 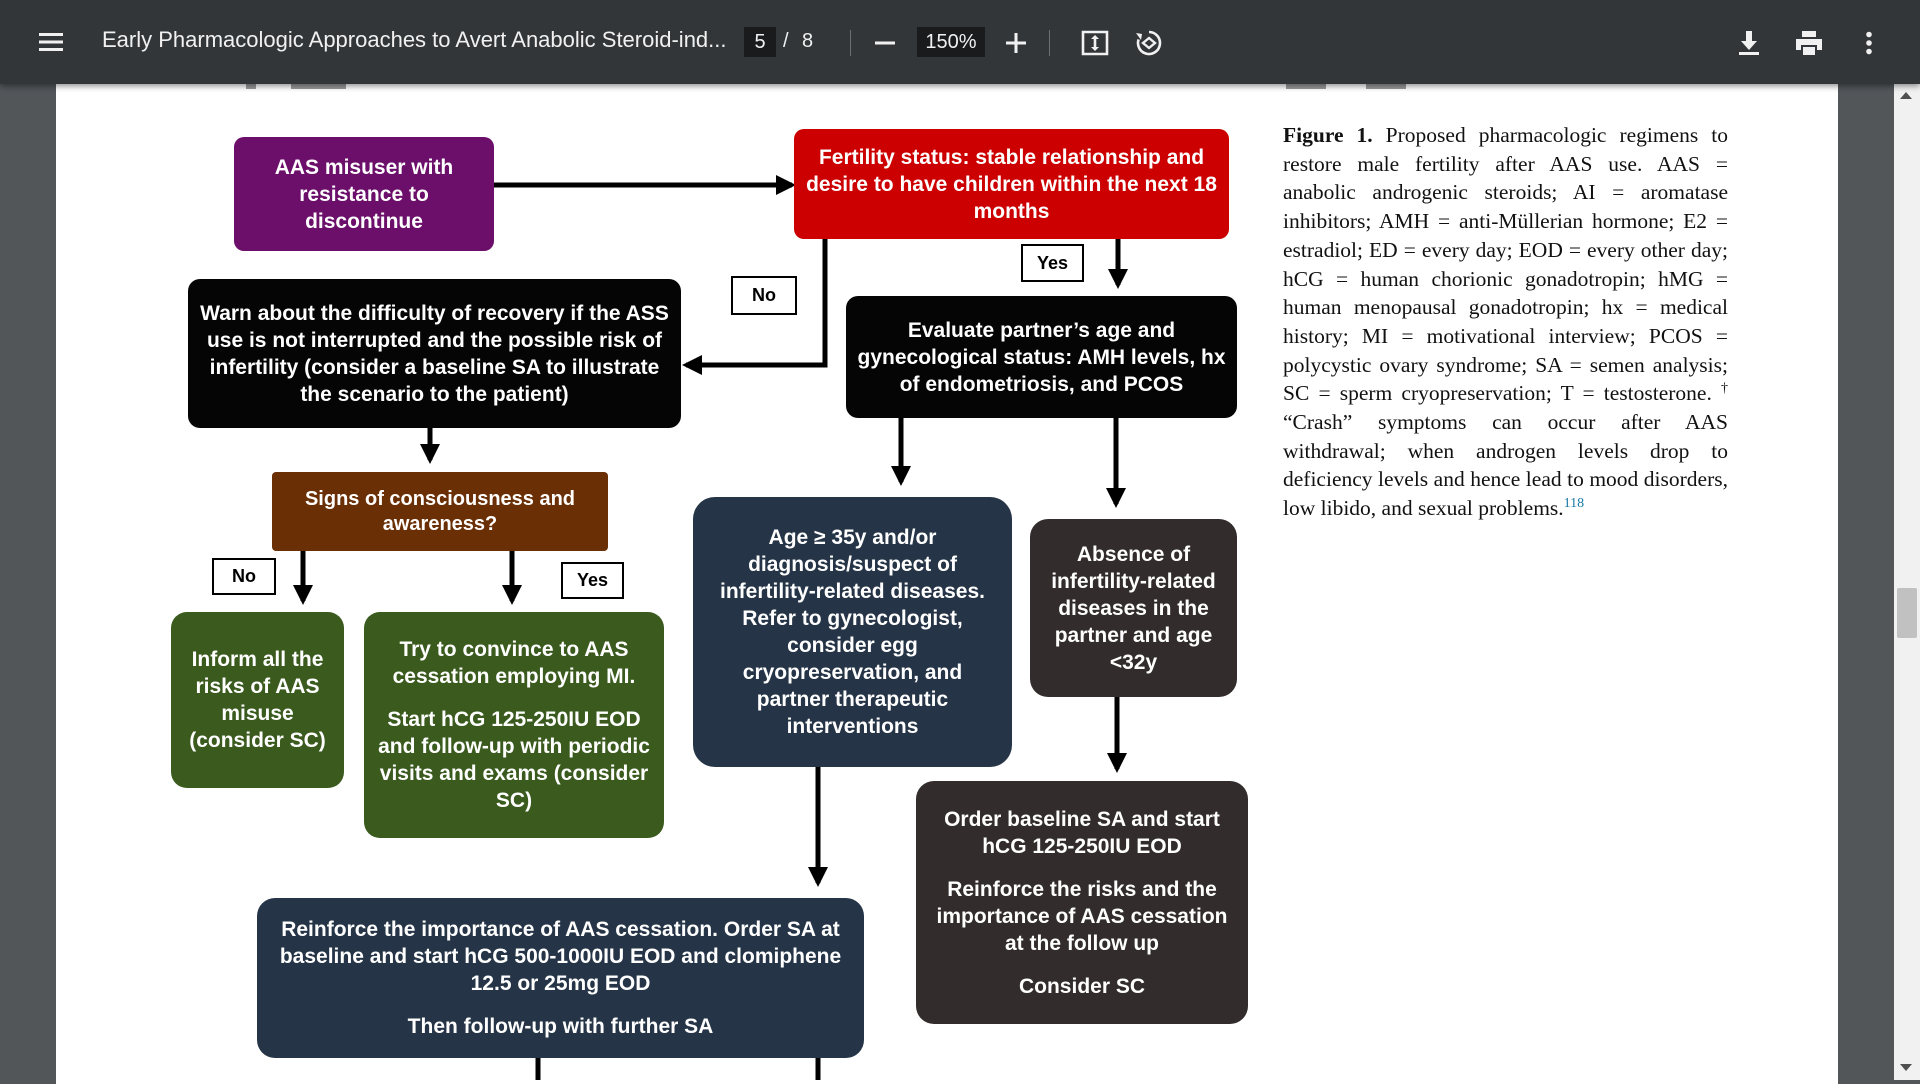 I want to click on more-icon, so click(x=1869, y=43).